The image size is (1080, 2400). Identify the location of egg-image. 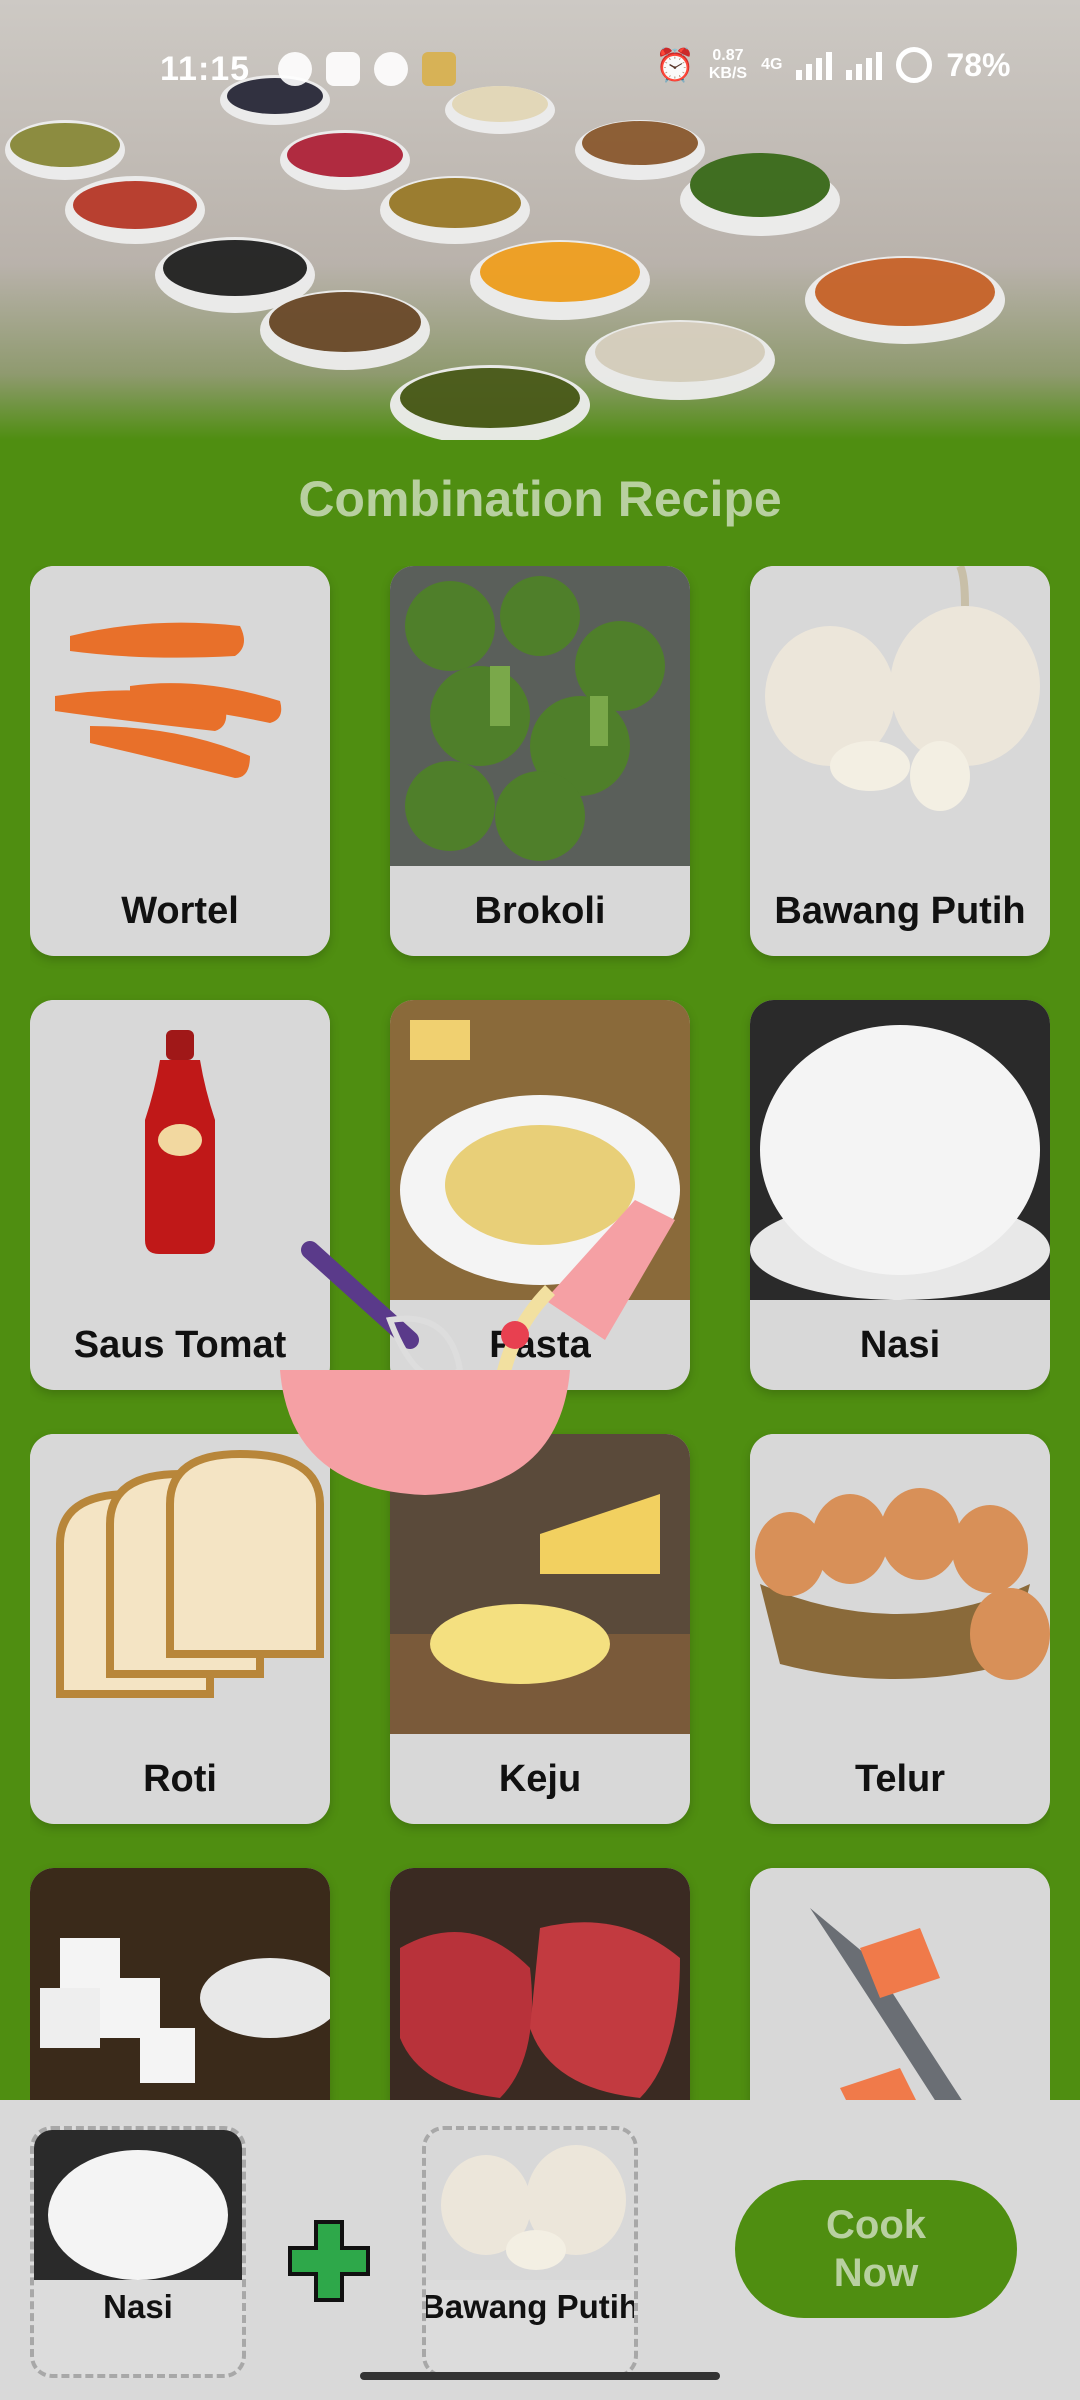
(900, 1584).